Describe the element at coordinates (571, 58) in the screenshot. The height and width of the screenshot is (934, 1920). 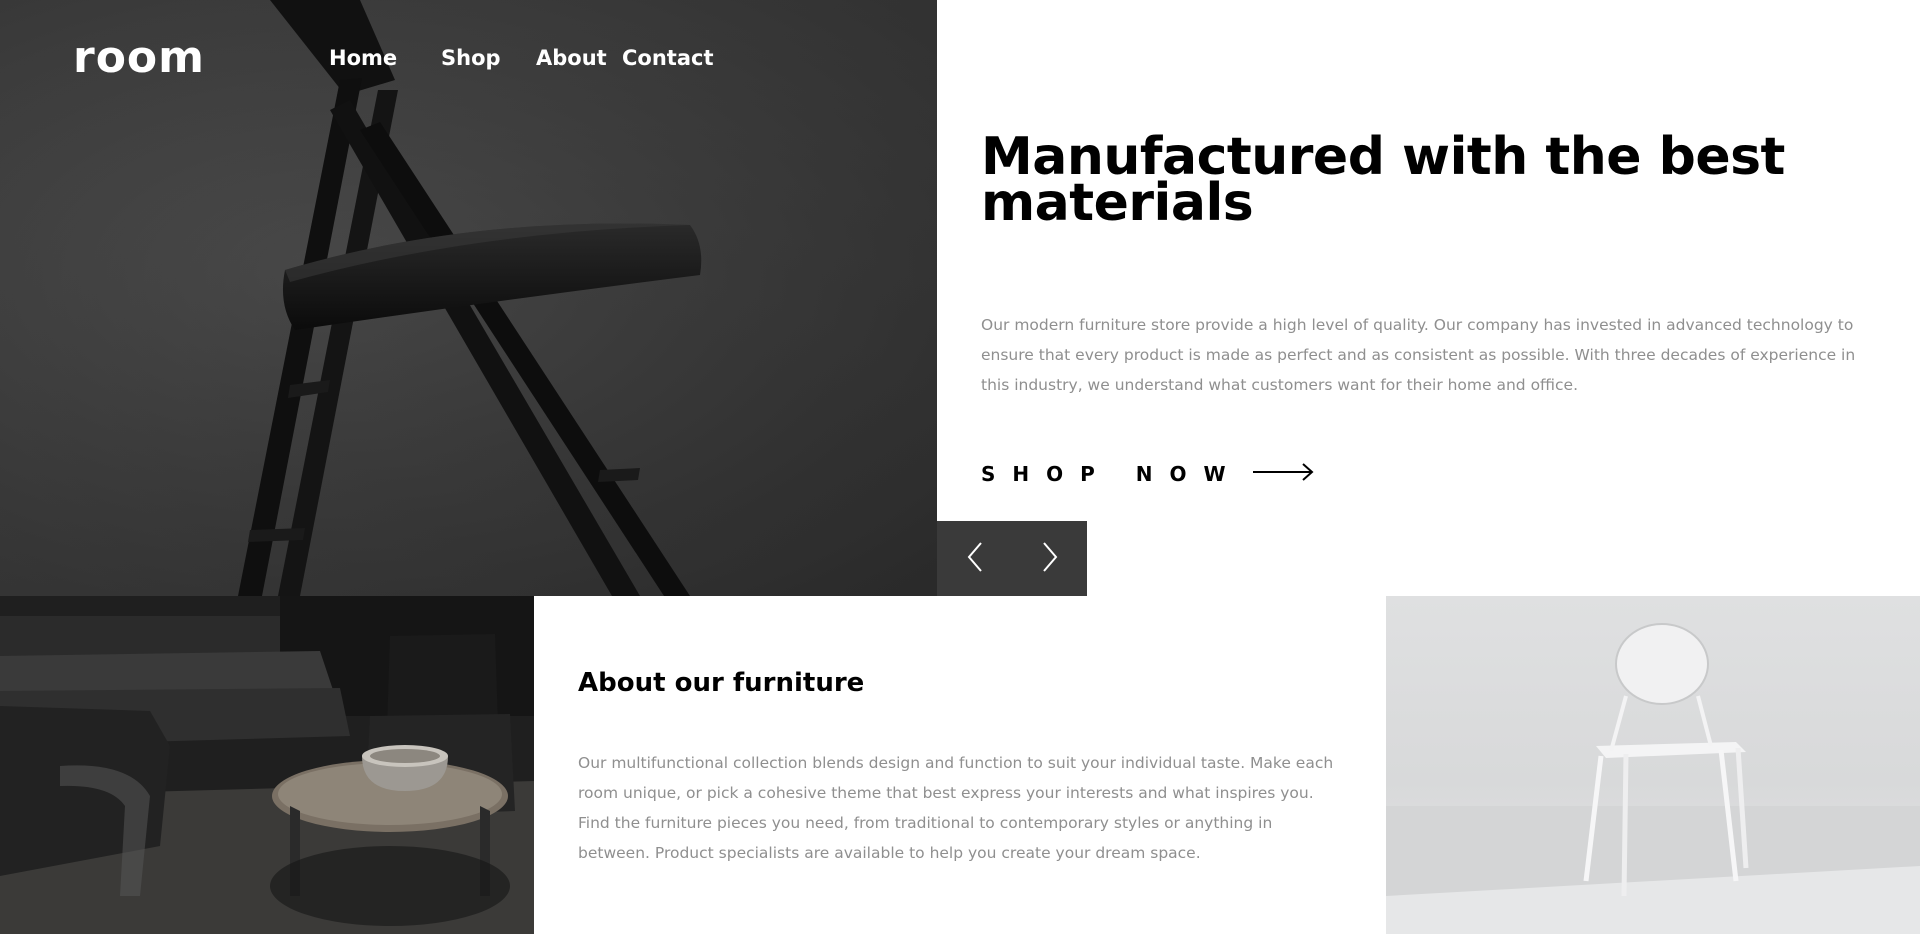
I see `nav-about-link: About` at that location.